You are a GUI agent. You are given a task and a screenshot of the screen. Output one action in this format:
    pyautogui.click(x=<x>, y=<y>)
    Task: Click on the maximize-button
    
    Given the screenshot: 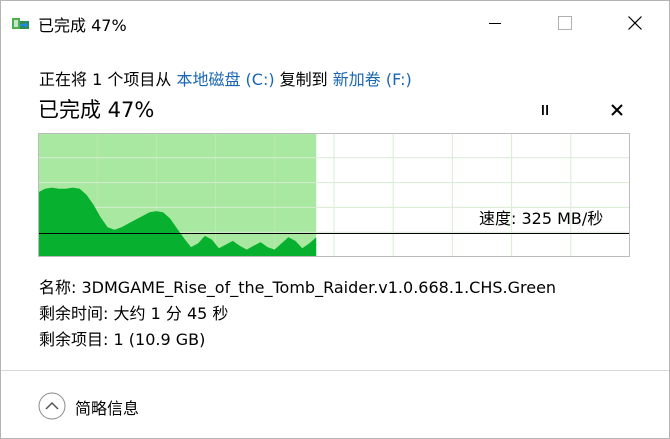 What is the action you would take?
    pyautogui.click(x=565, y=23)
    